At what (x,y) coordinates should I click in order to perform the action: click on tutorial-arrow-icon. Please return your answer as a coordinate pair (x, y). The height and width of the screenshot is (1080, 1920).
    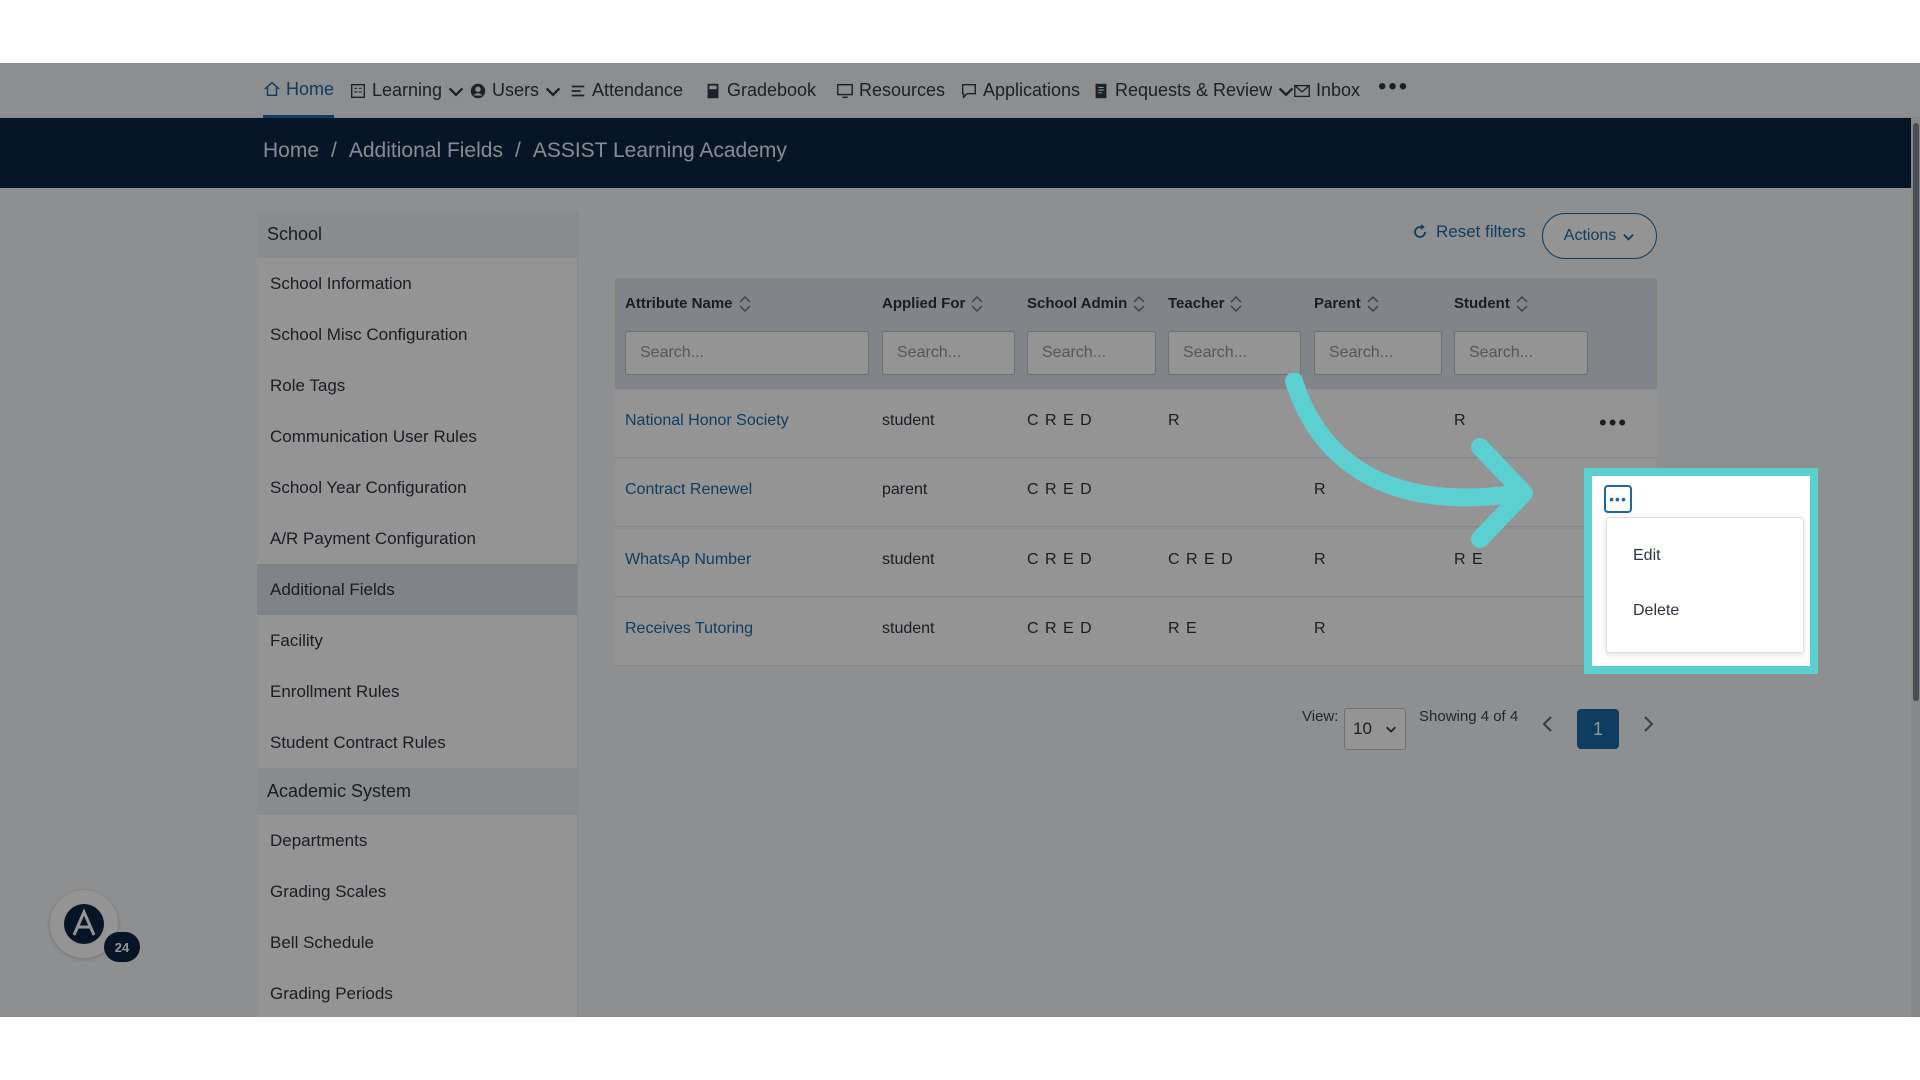
    Looking at the image, I should click on (1409, 460).